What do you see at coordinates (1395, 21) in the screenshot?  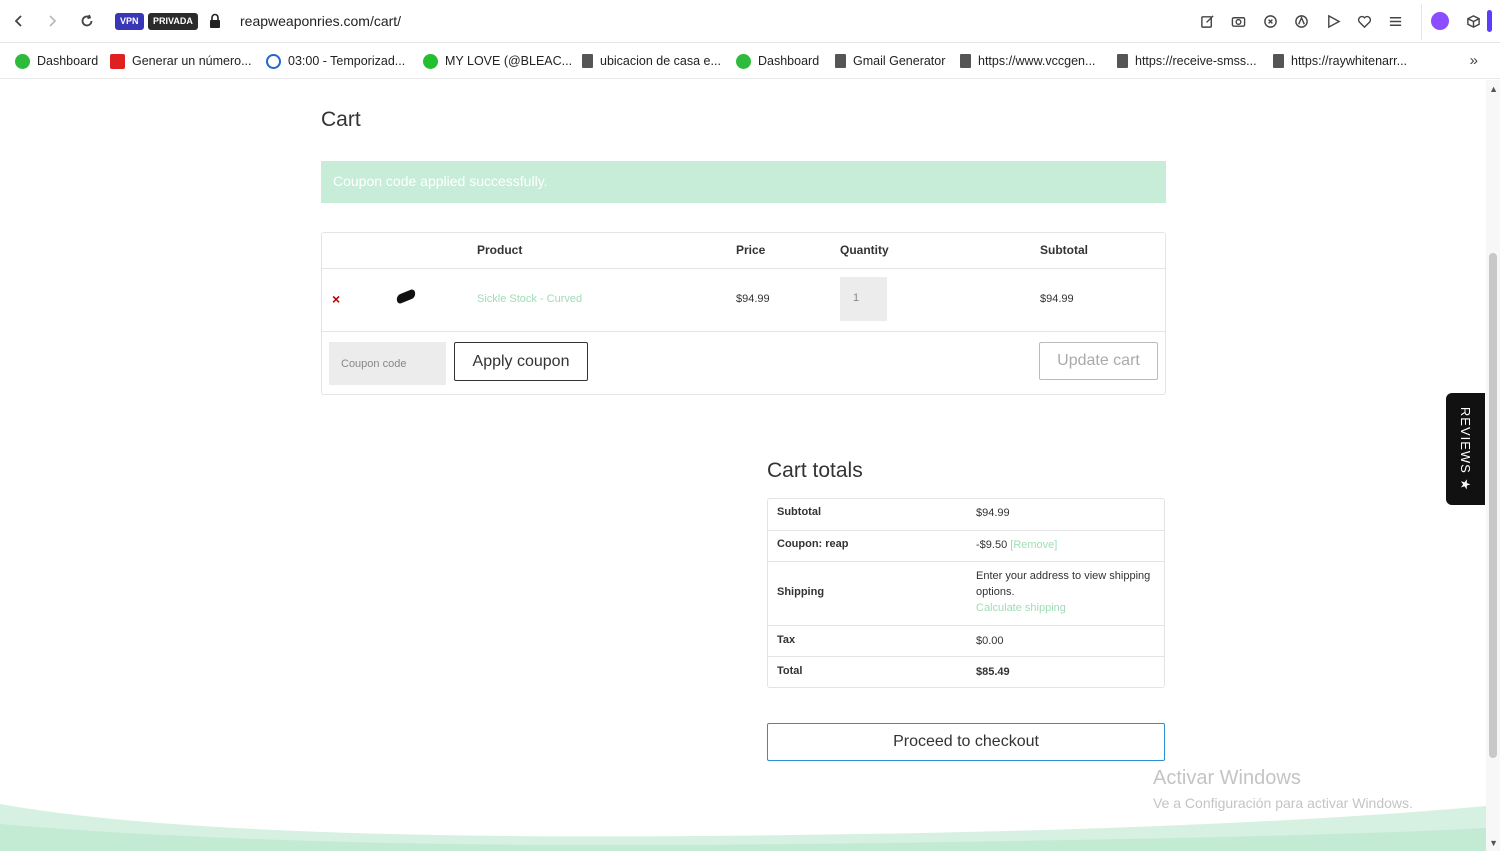 I see `menu-icon` at bounding box center [1395, 21].